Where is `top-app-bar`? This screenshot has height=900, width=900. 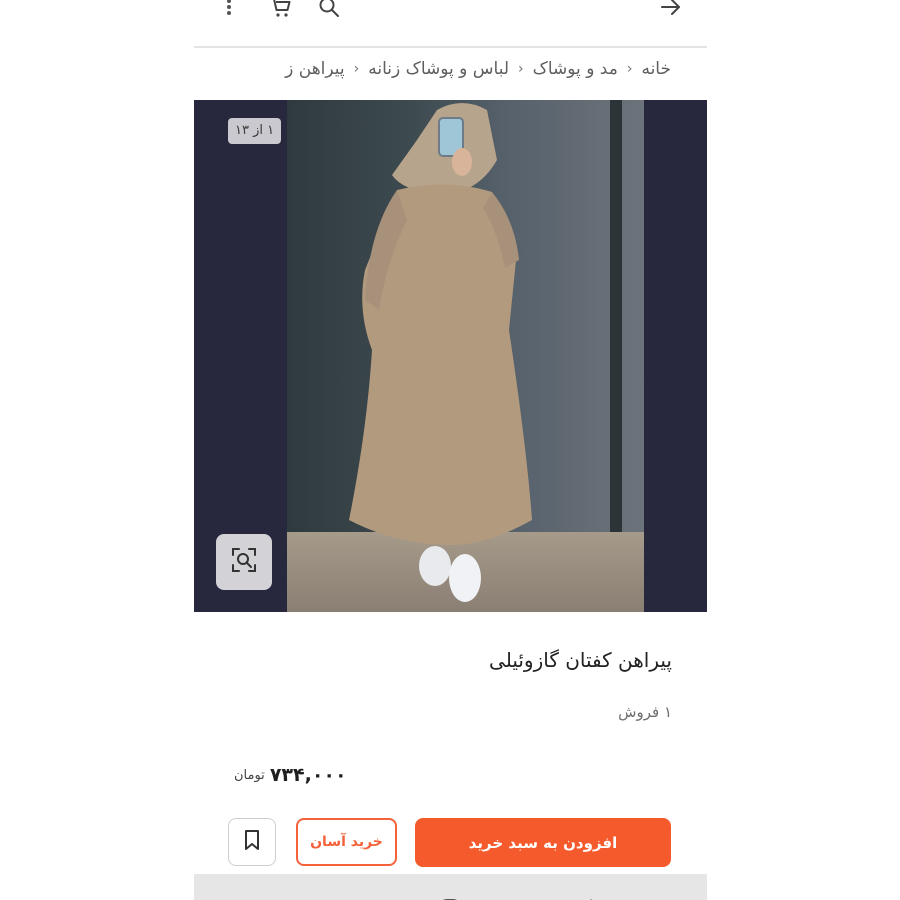 top-app-bar is located at coordinates (450, 24).